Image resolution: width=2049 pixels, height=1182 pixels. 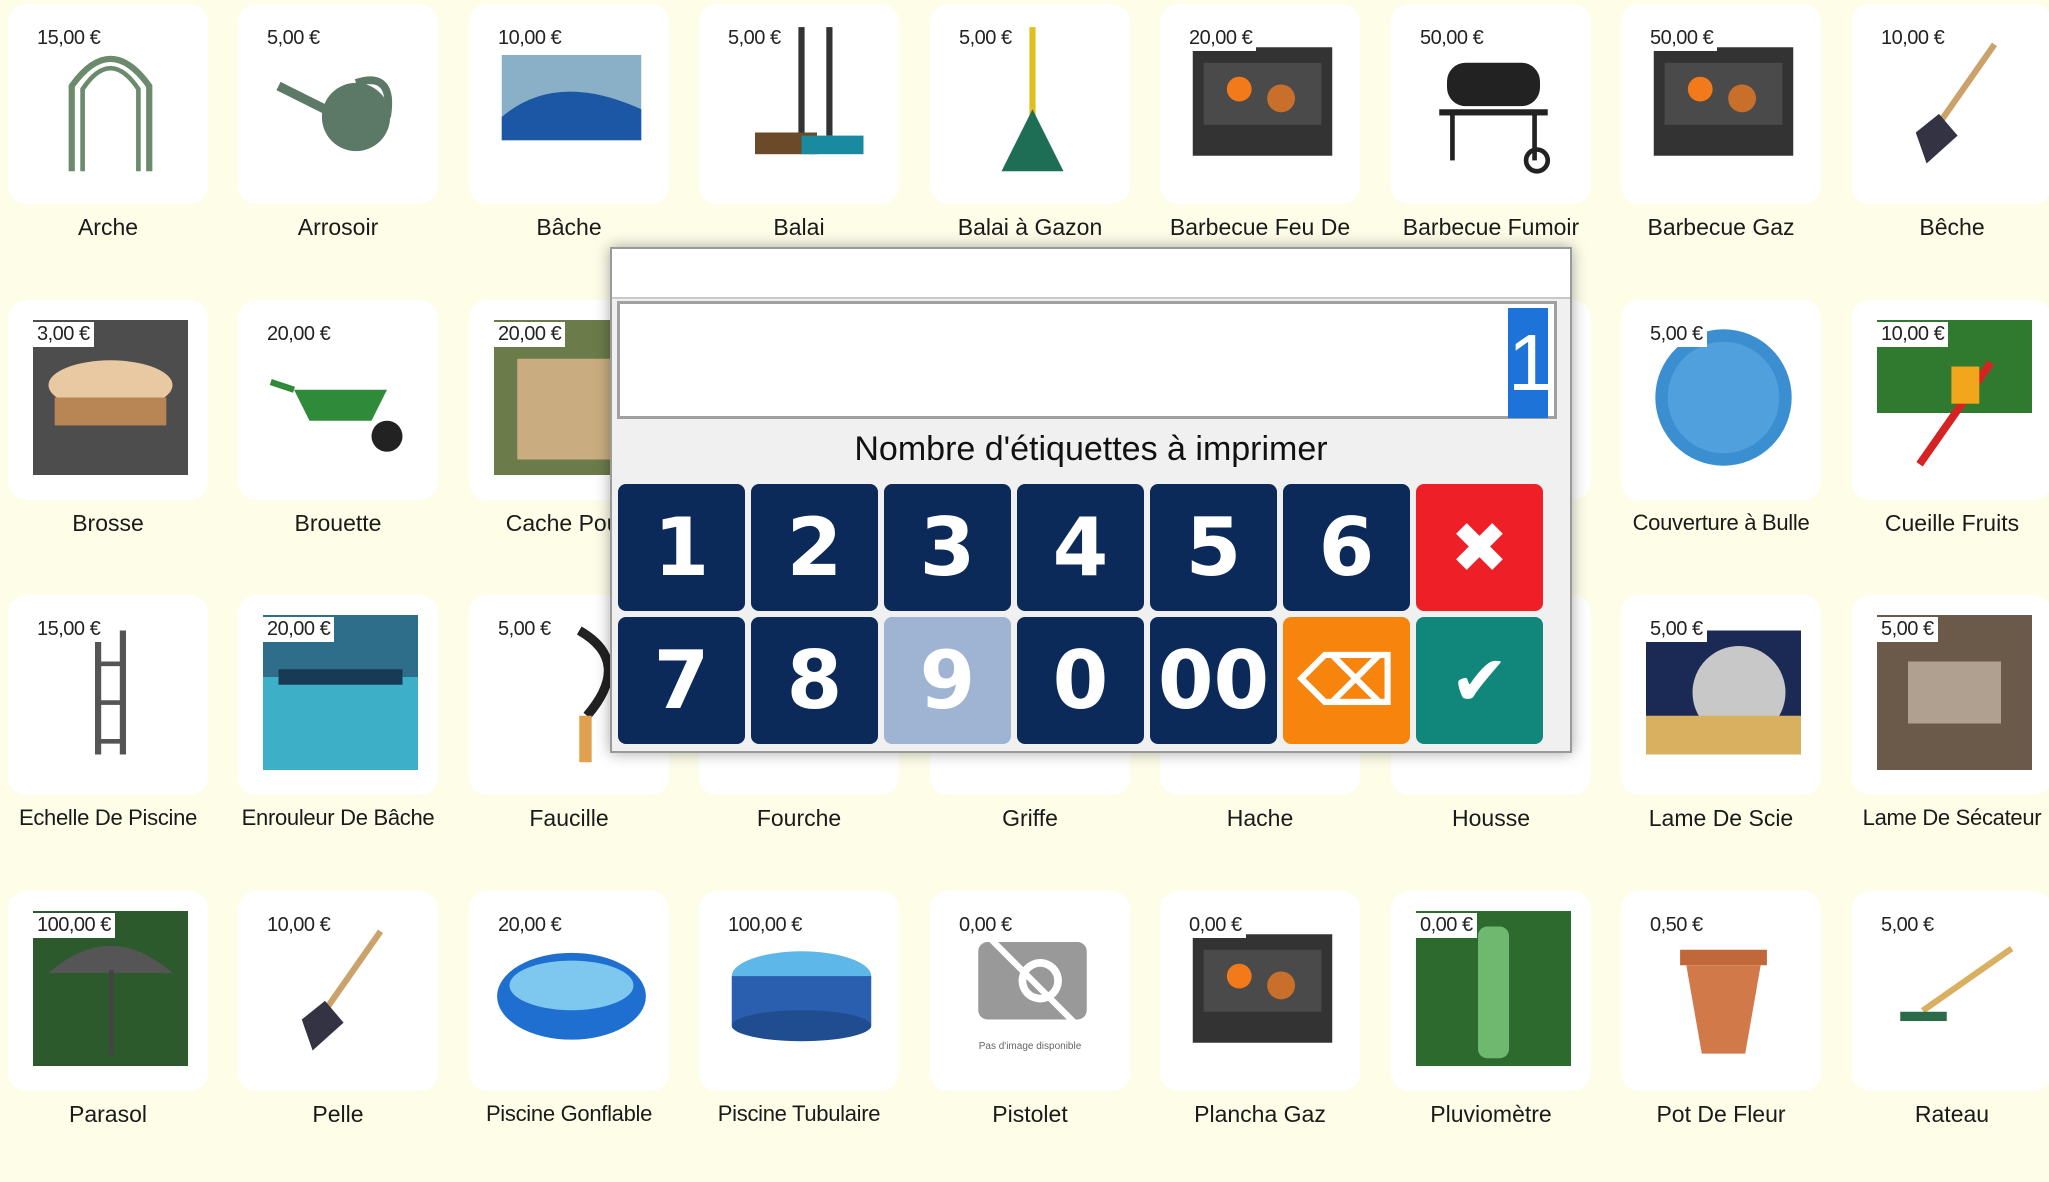 I want to click on product-tile: 5,00 € Rateau, so click(x=1946, y=1034).